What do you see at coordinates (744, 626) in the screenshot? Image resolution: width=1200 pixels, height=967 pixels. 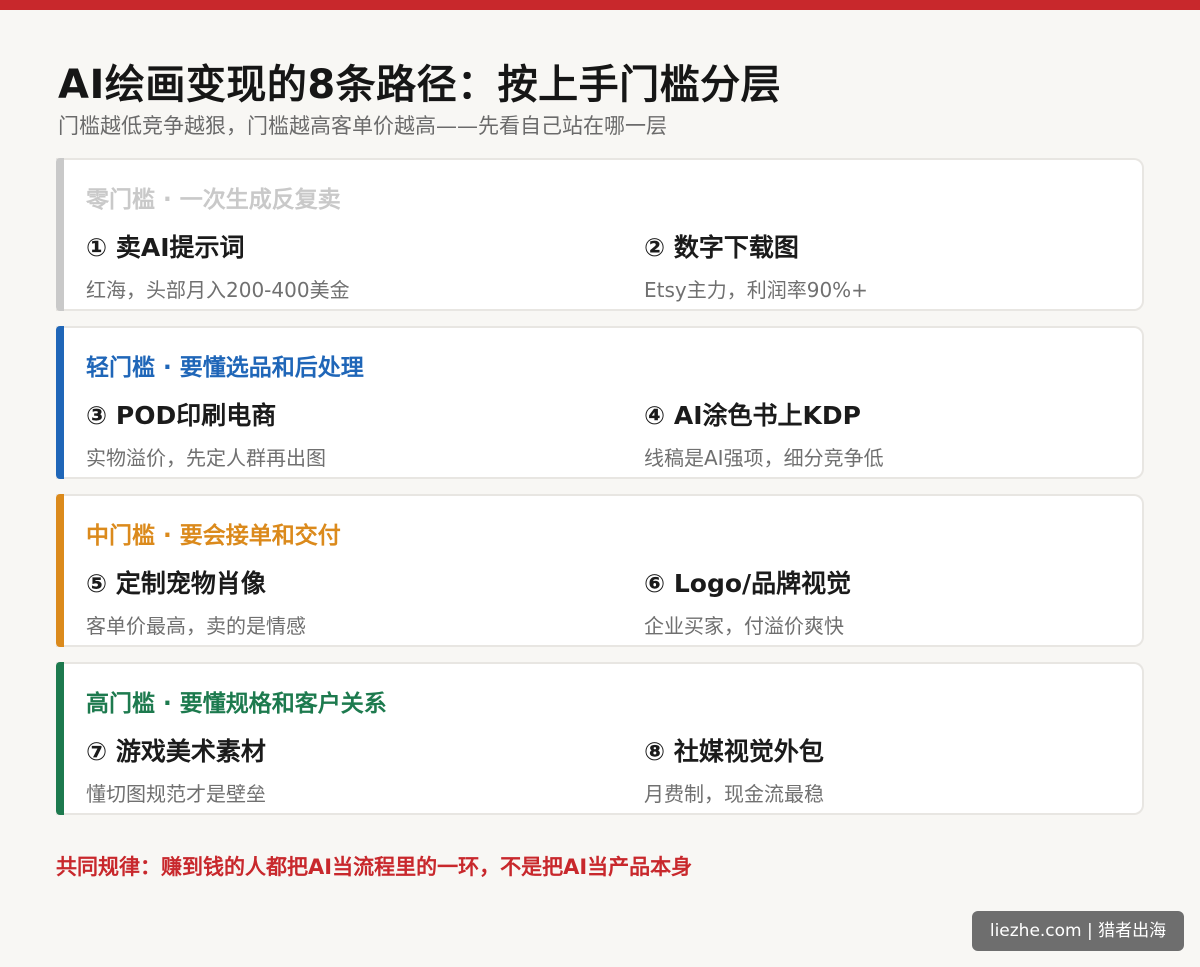 I see `path-desc: 企业买家，付溢价爽快` at bounding box center [744, 626].